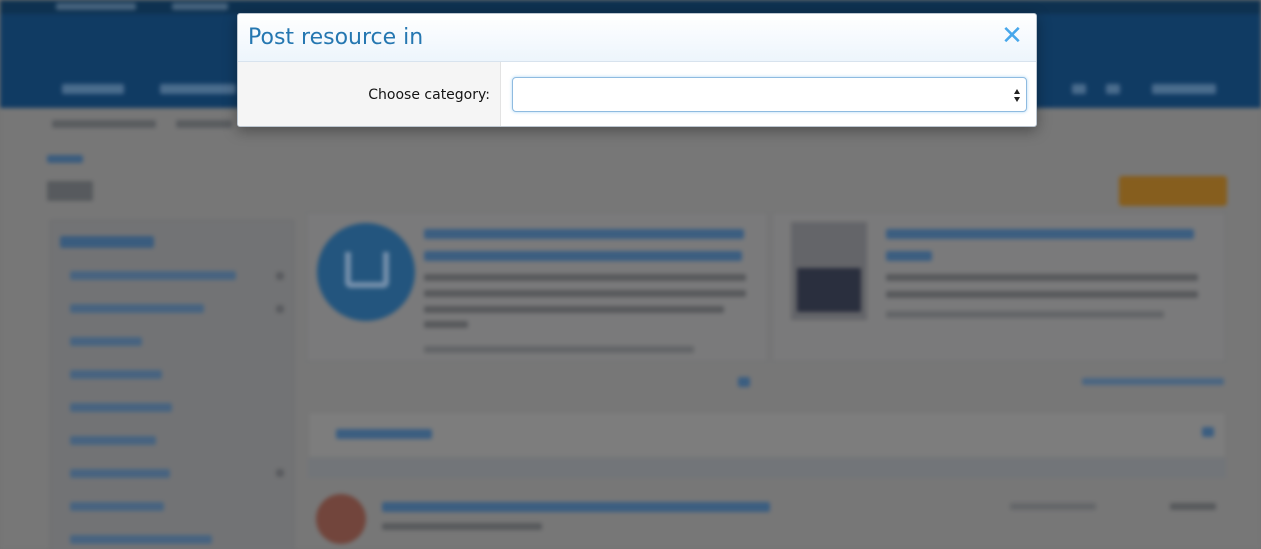 Image resolution: width=1261 pixels, height=549 pixels. I want to click on select-arrows-icon, so click(1018, 95).